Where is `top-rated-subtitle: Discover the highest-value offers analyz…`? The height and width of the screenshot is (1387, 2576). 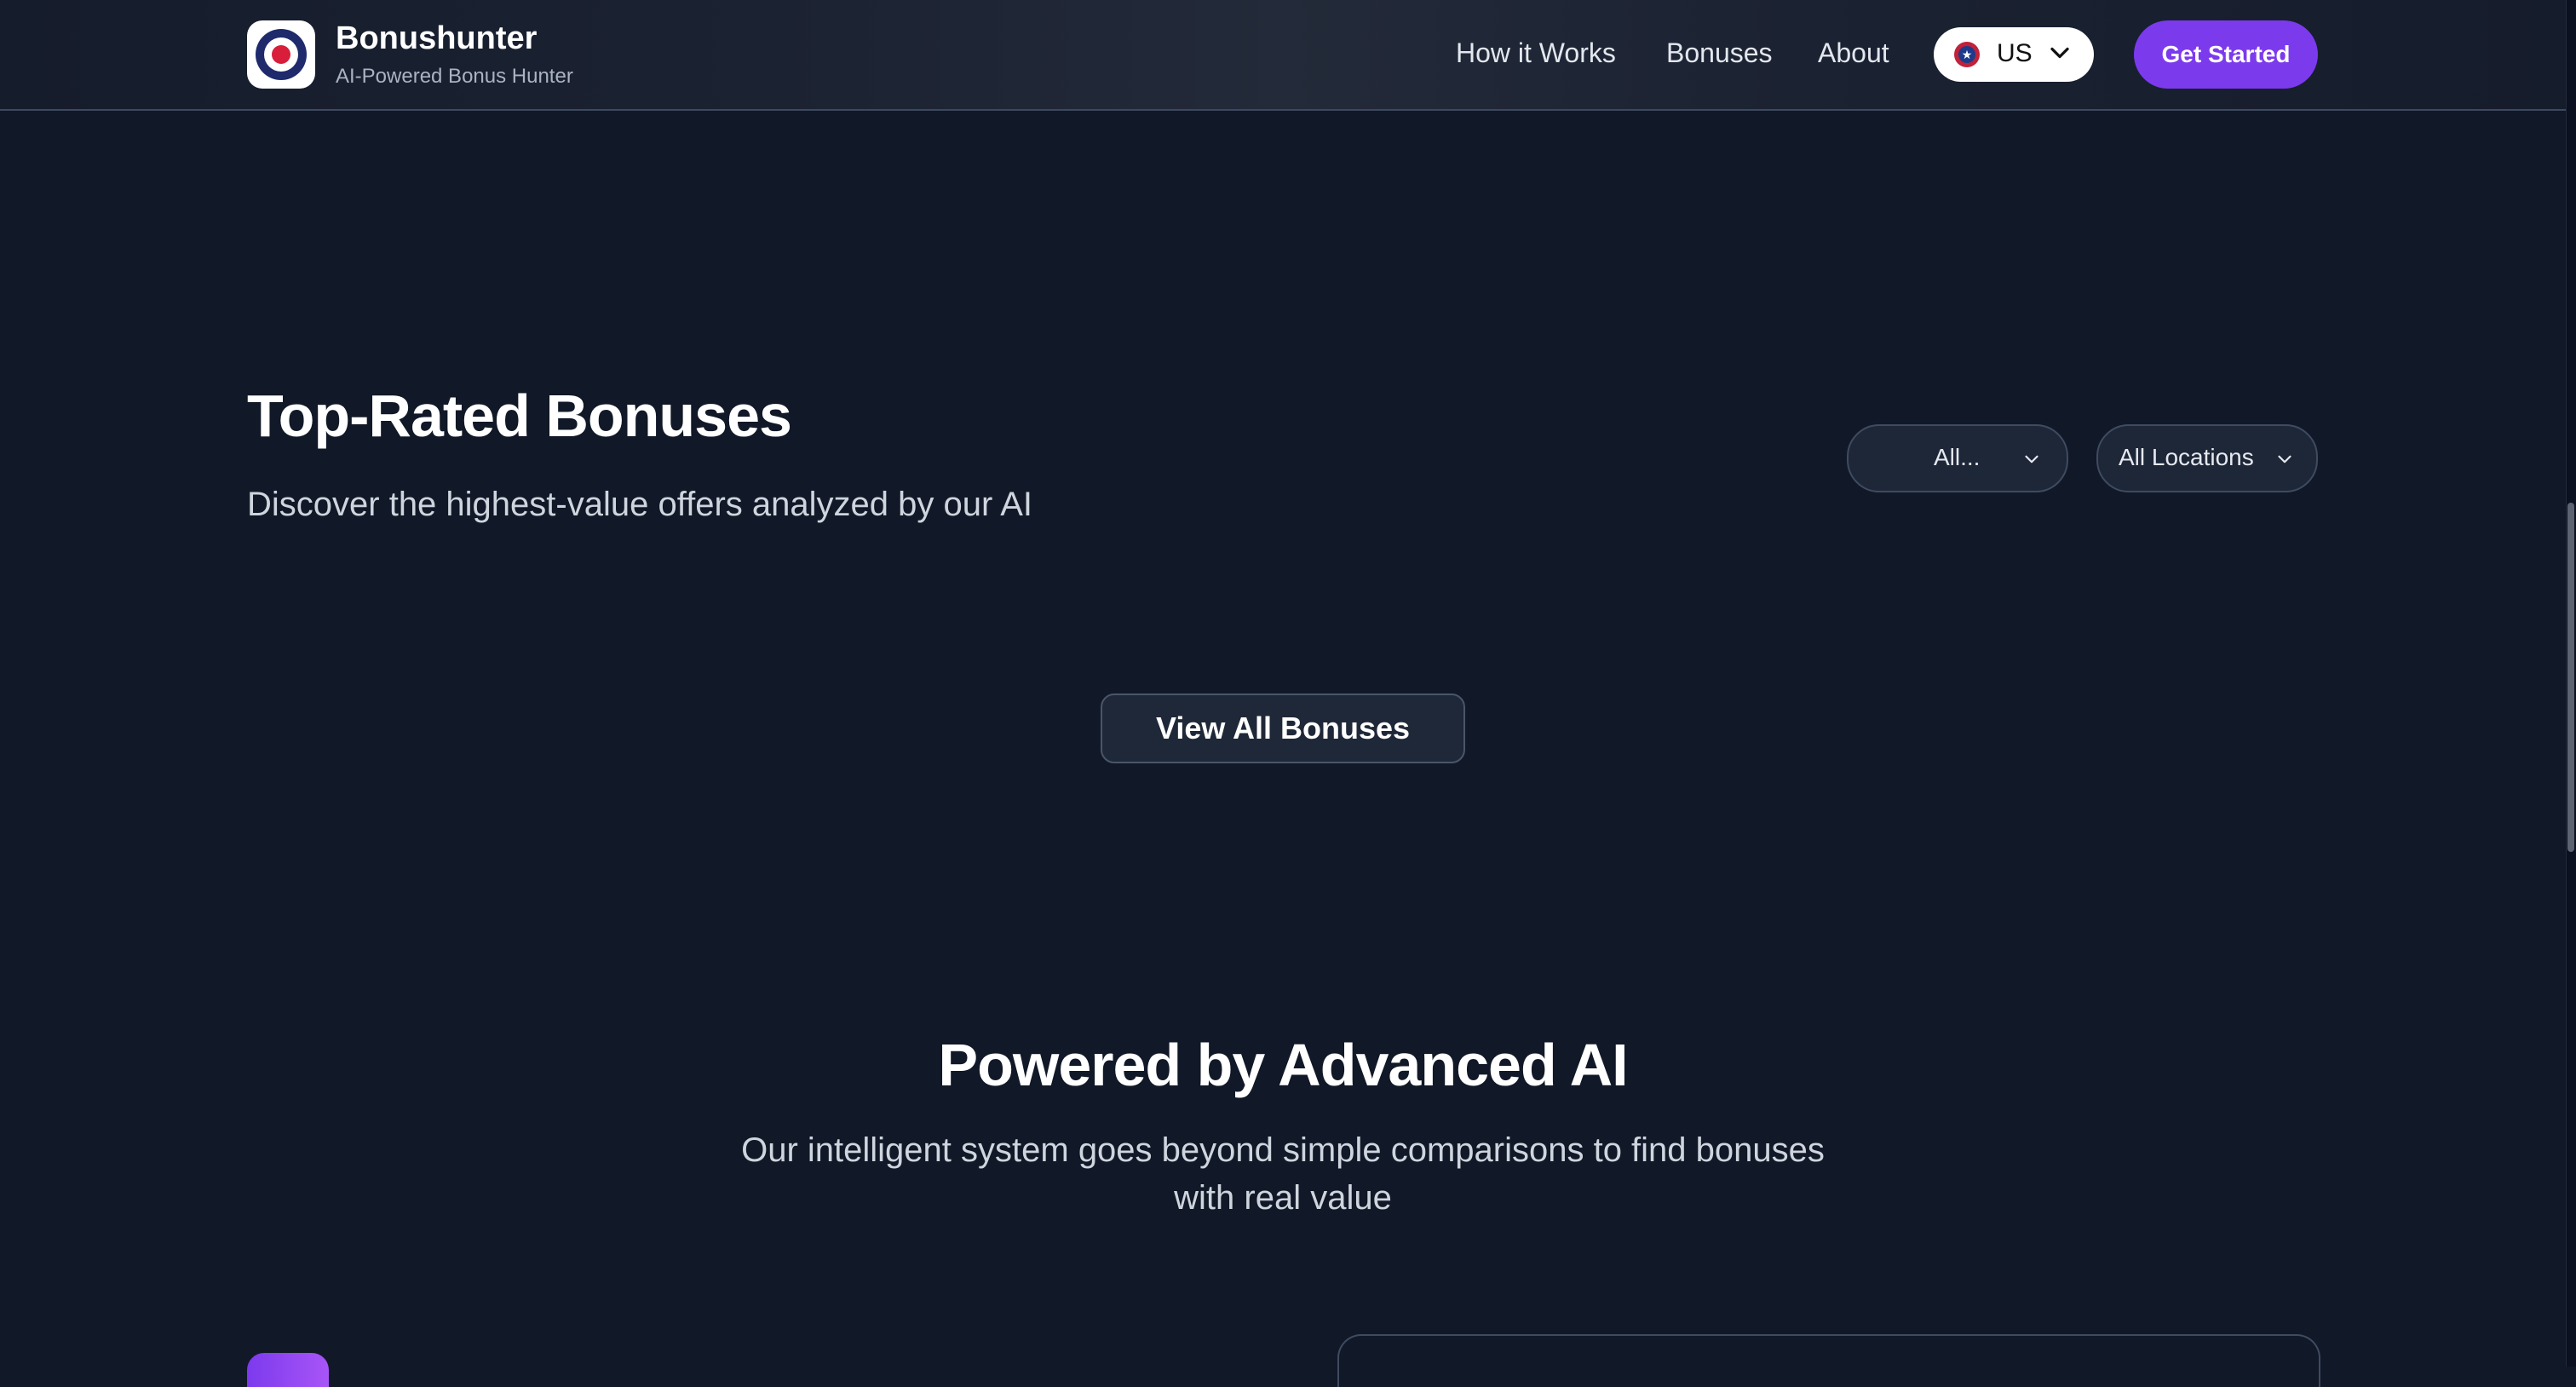
top-rated-subtitle: Discover the highest-value offers analyz… is located at coordinates (639, 504).